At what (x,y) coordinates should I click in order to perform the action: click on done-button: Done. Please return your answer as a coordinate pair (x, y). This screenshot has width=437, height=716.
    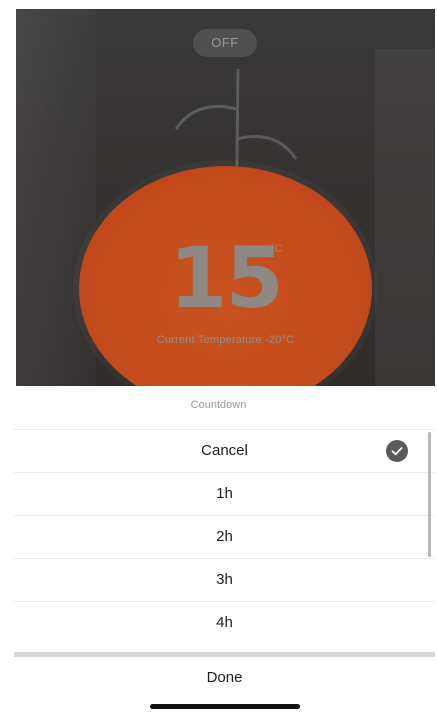
    Looking at the image, I should click on (224, 678).